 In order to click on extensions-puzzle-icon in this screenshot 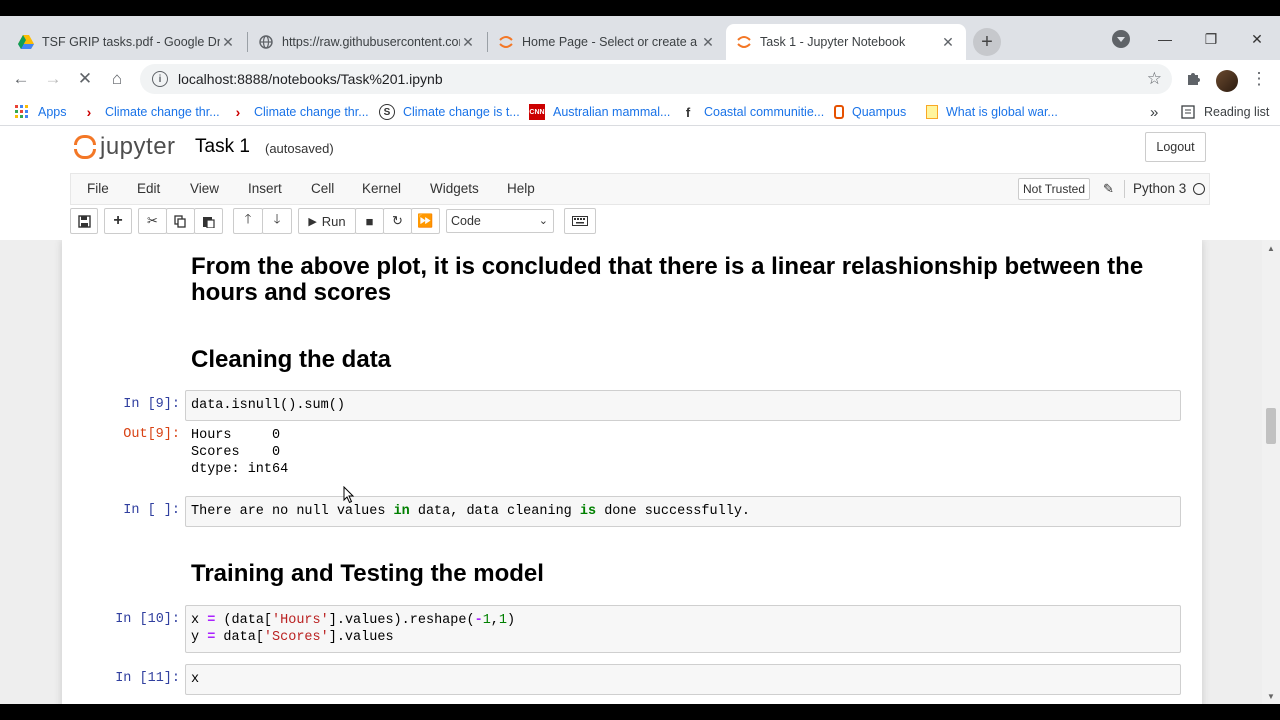, I will do `click(1193, 79)`.